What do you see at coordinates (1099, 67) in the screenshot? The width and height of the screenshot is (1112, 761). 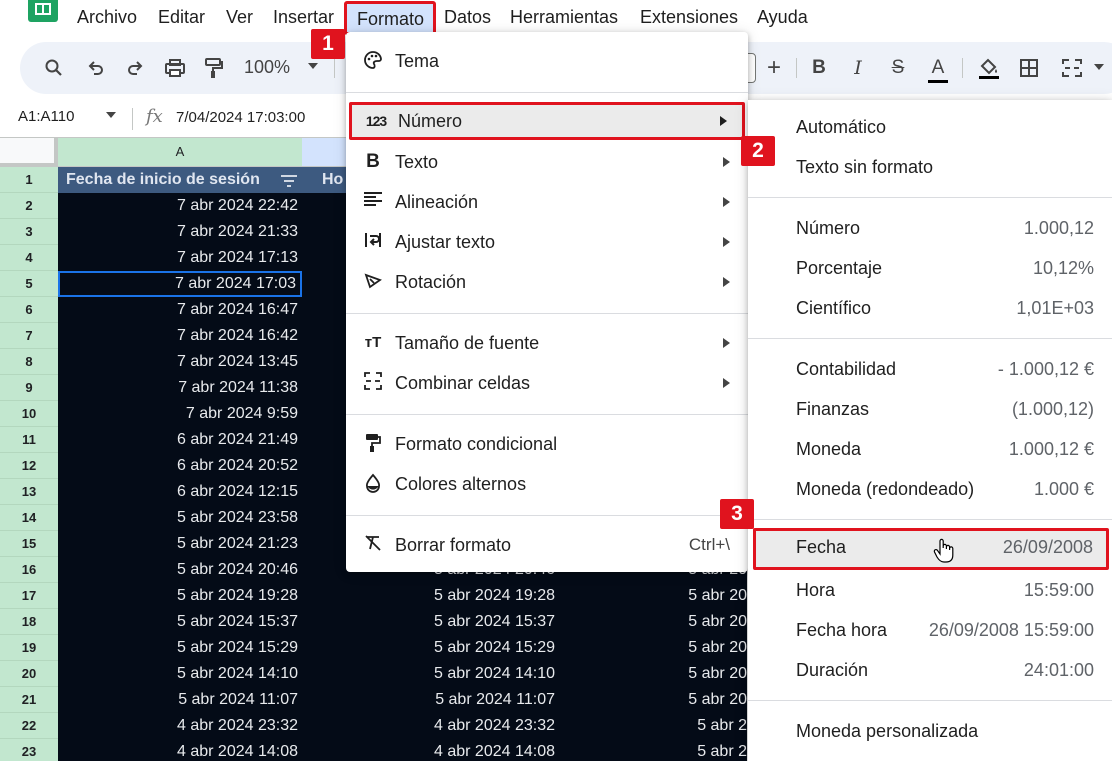 I see `merge-caret-icon` at bounding box center [1099, 67].